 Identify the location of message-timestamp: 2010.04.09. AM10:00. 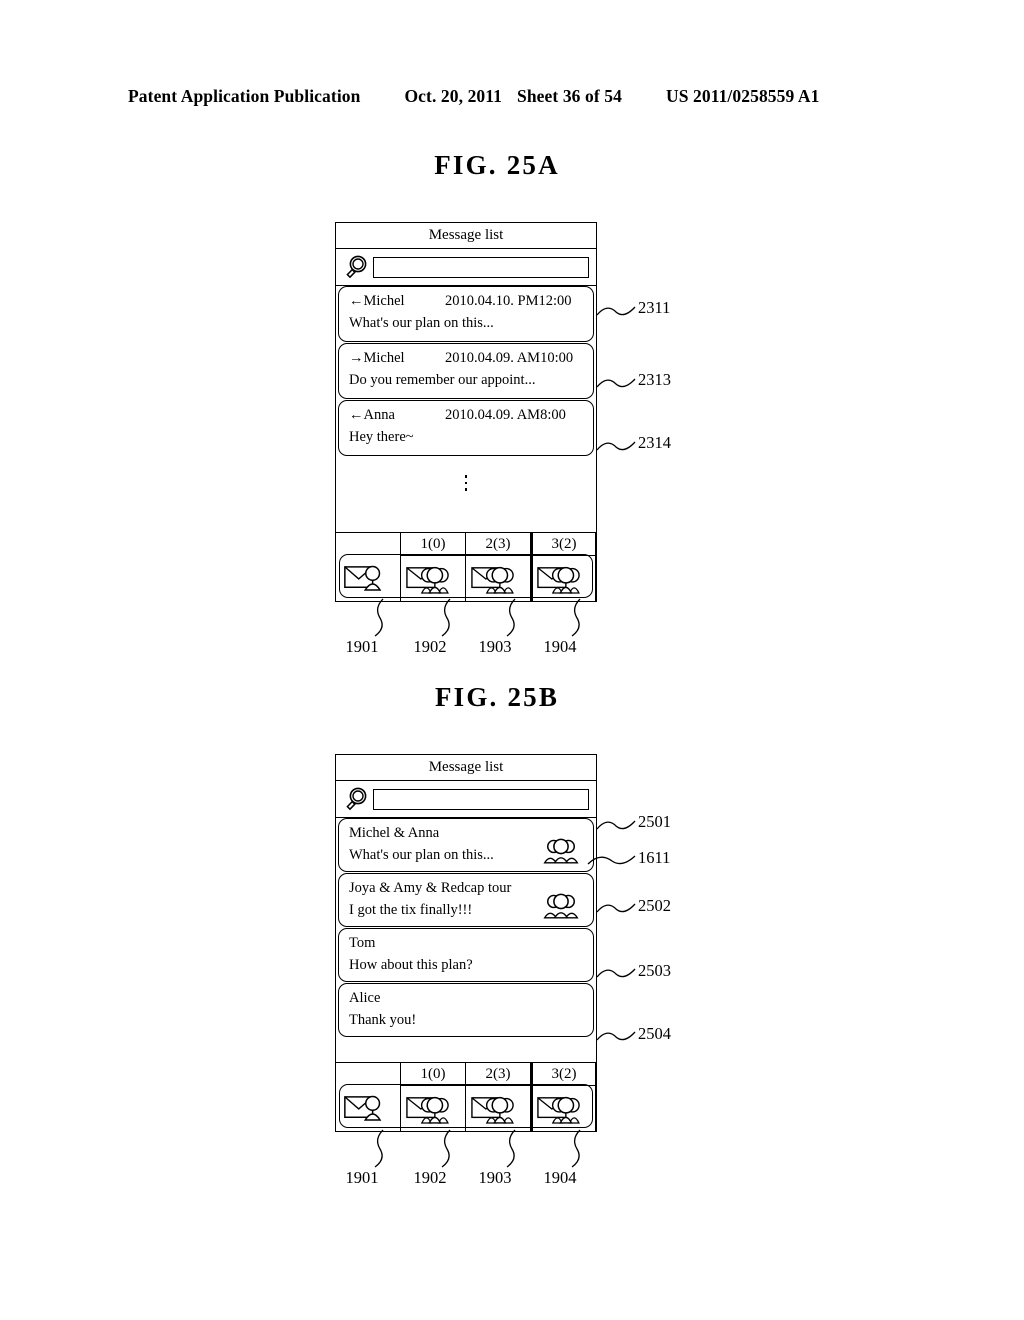
(509, 358).